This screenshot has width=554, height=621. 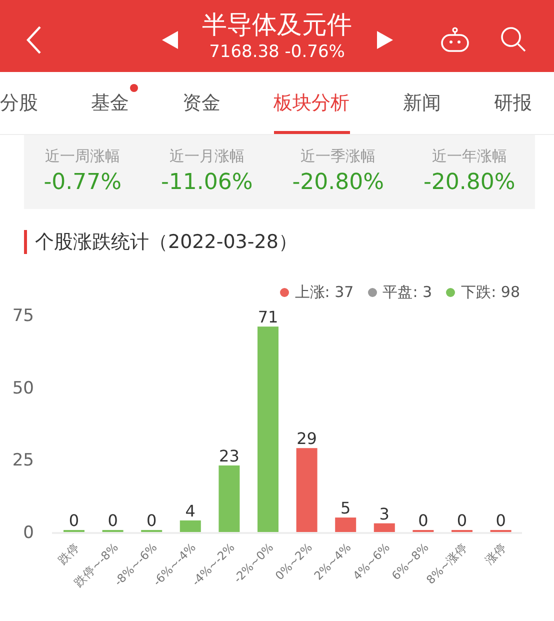 What do you see at coordinates (268, 317) in the screenshot?
I see `bar-value-label: 71` at bounding box center [268, 317].